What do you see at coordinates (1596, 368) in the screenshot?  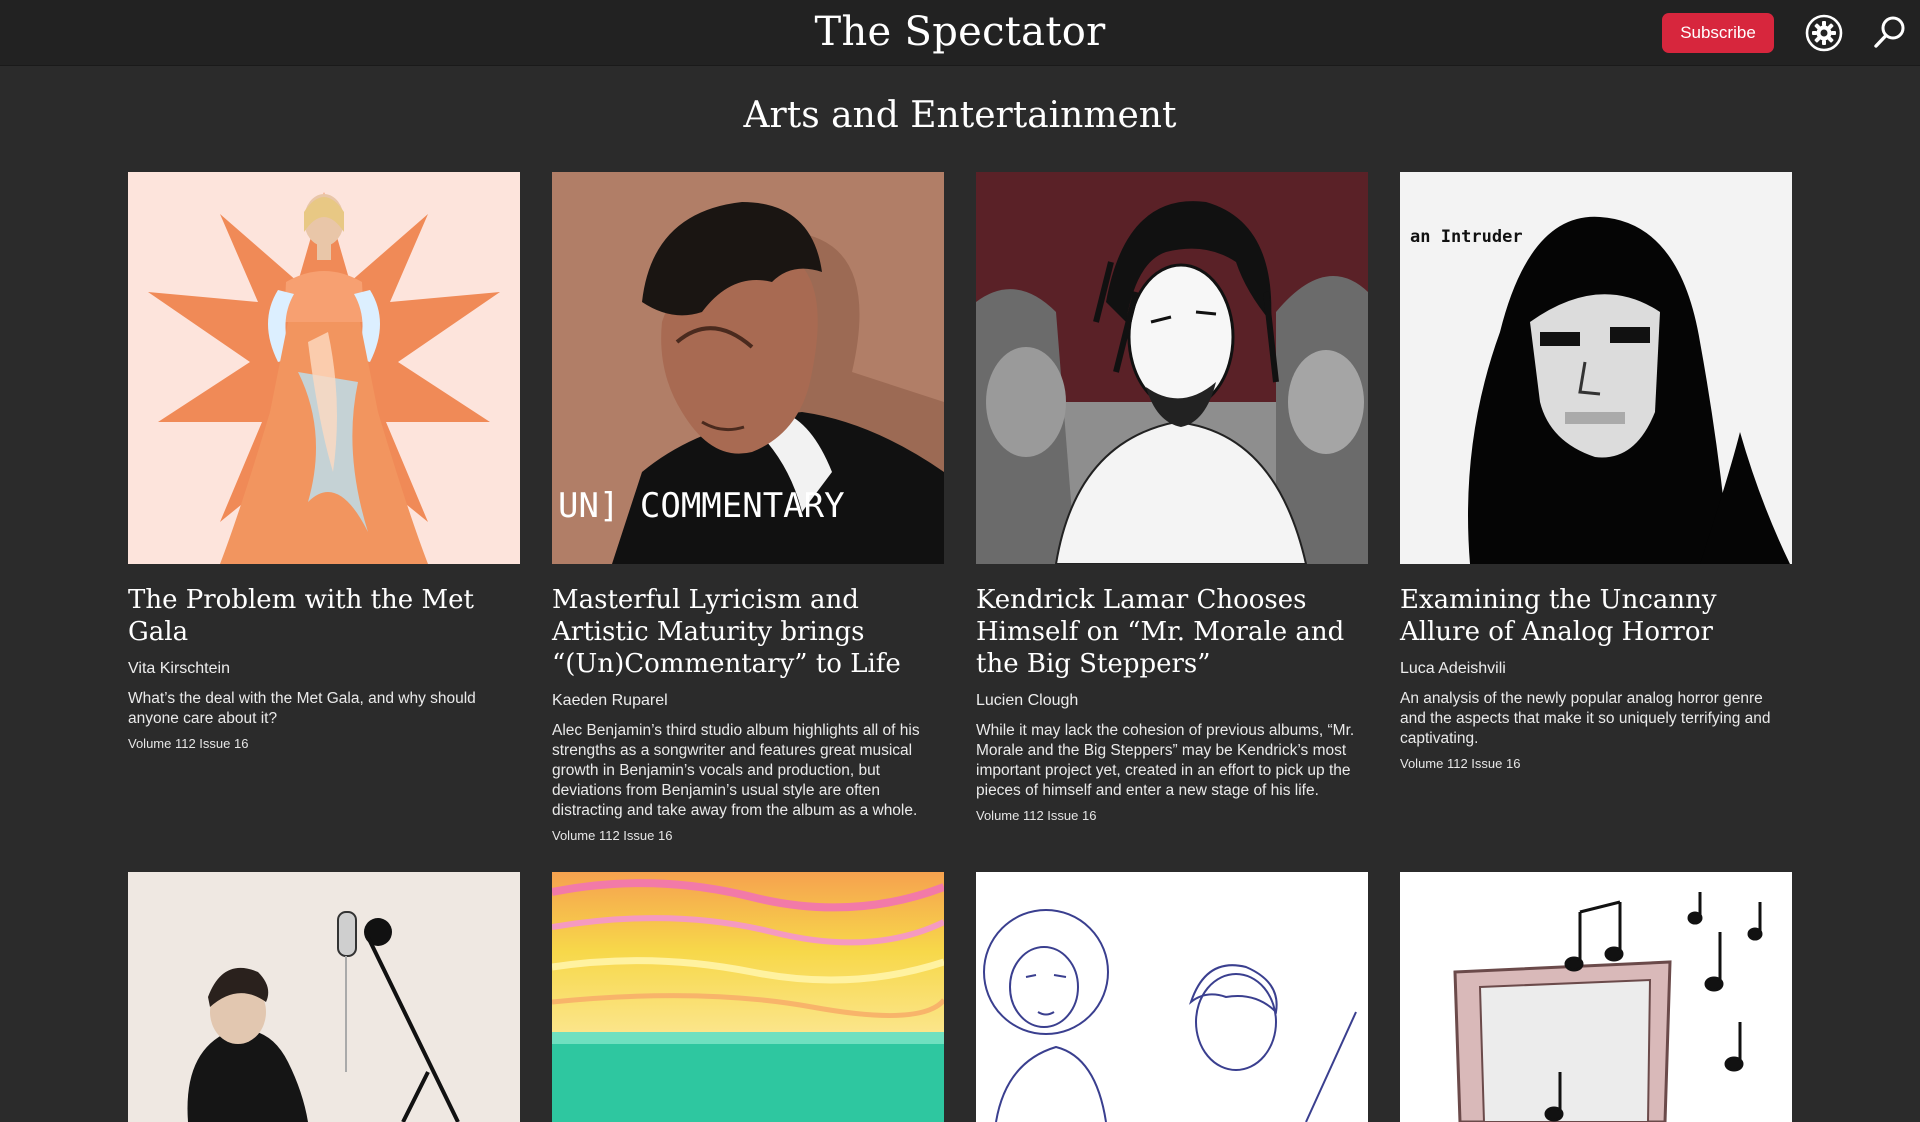 I see `analog-horror-illustration: an Intruder` at bounding box center [1596, 368].